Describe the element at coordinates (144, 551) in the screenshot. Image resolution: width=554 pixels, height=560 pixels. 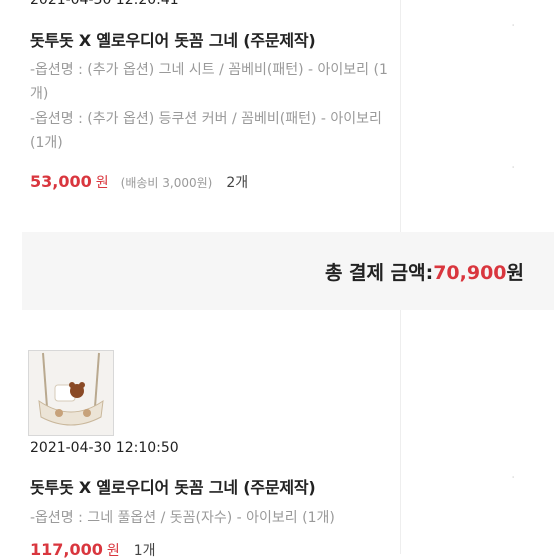
I see `order-quantity: 1개` at that location.